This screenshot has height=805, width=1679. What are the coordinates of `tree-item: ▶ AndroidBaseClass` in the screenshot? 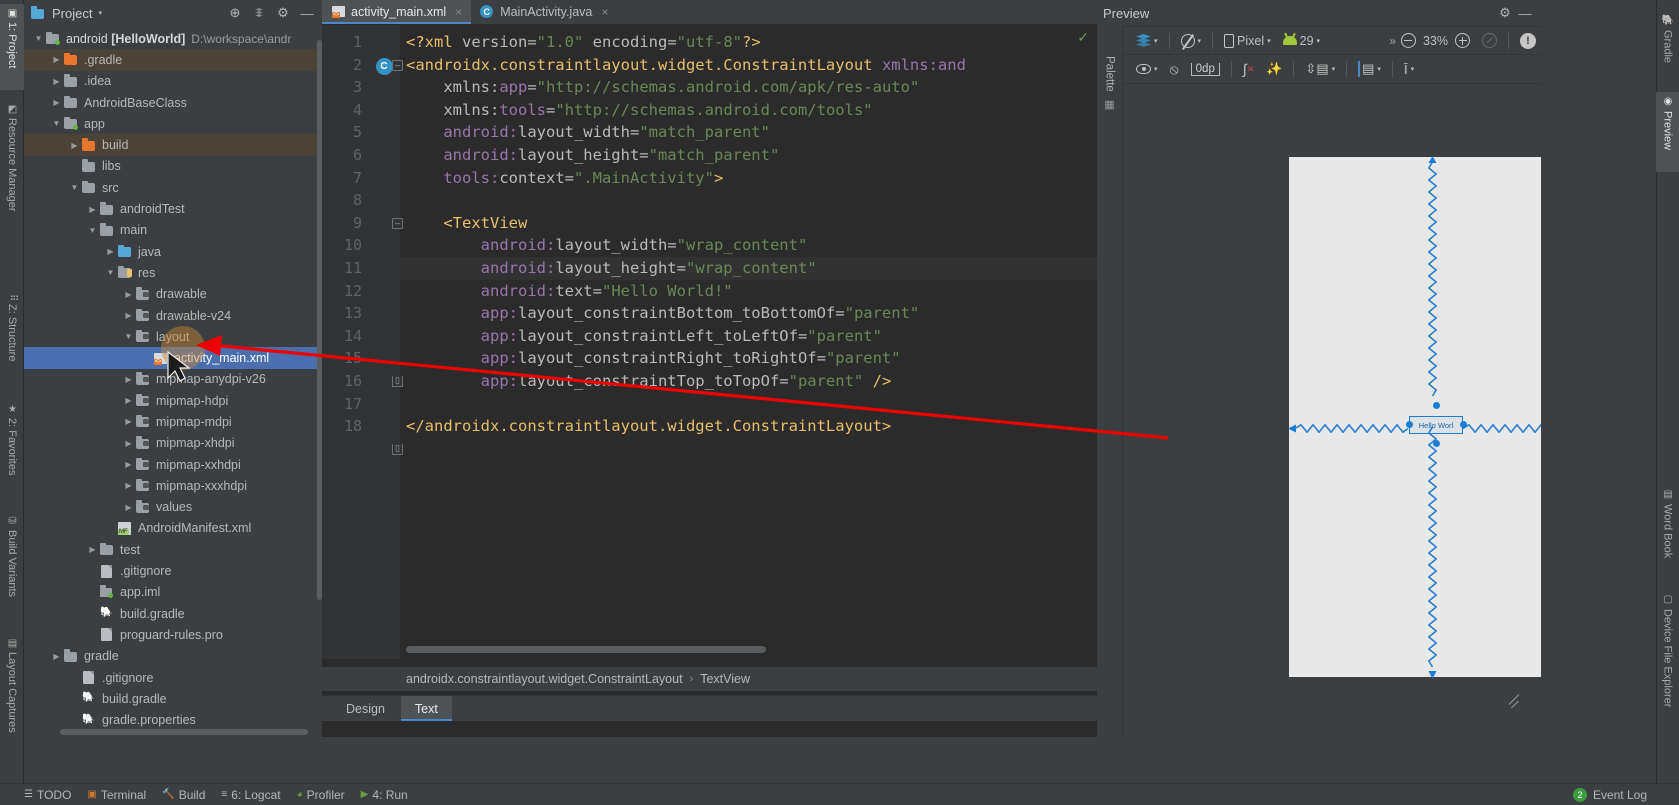 It's located at (173, 102).